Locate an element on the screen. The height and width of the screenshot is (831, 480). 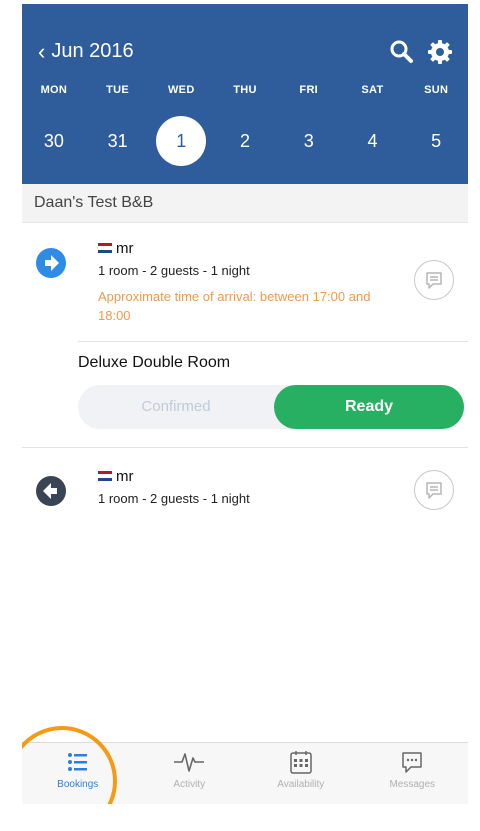
tab-label: Bookings is located at coordinates (78, 784).